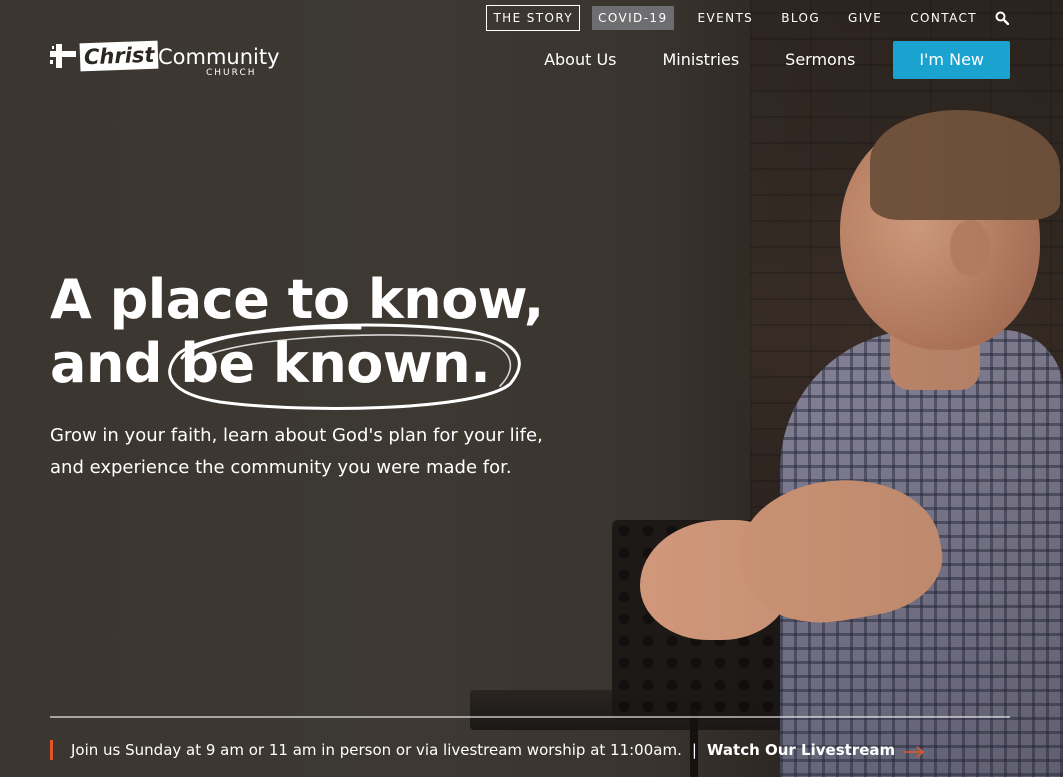 The image size is (1063, 777). Describe the element at coordinates (754, 60) in the screenshot. I see `main-nav: About Us Ministries Sermons I'm New` at that location.